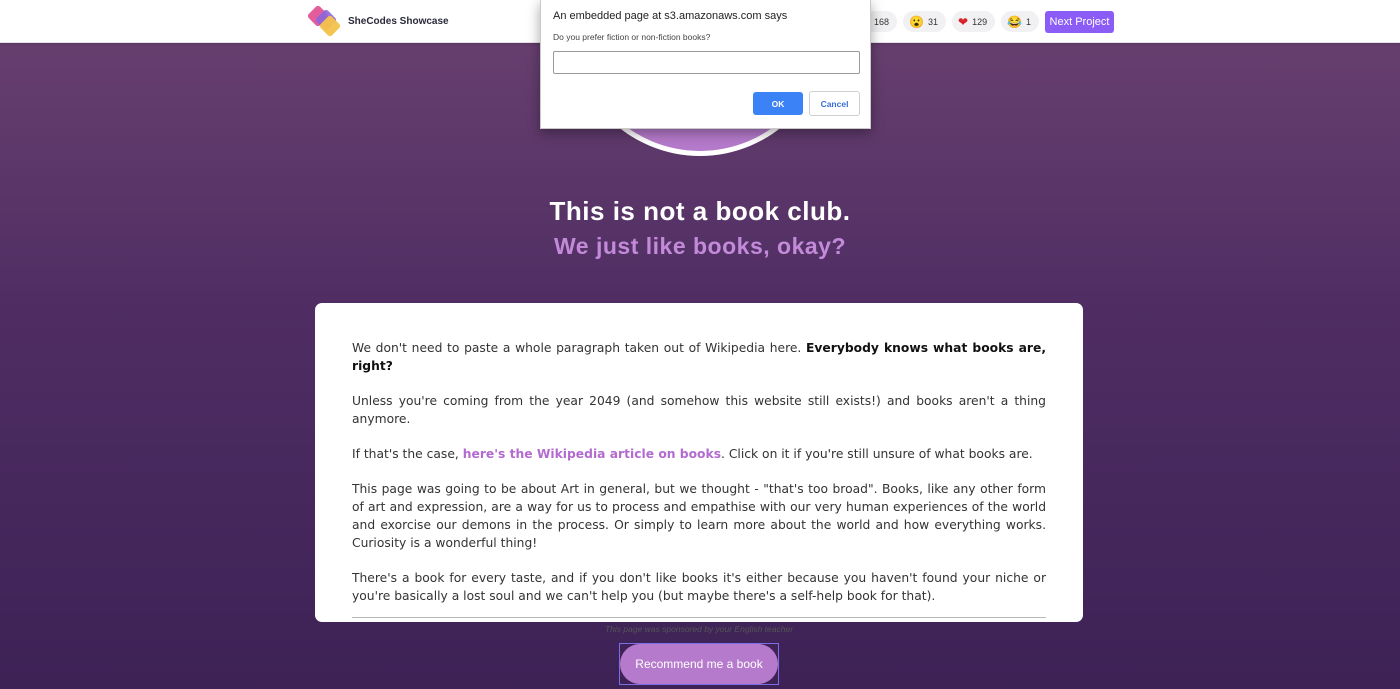 This screenshot has width=1400, height=689. Describe the element at coordinates (699, 617) in the screenshot. I see `divider` at that location.